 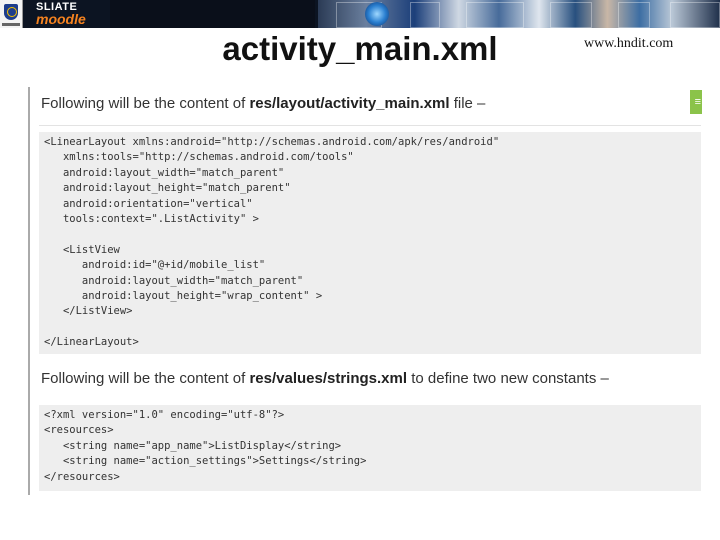 What do you see at coordinates (377, 14) in the screenshot?
I see `globe-icon` at bounding box center [377, 14].